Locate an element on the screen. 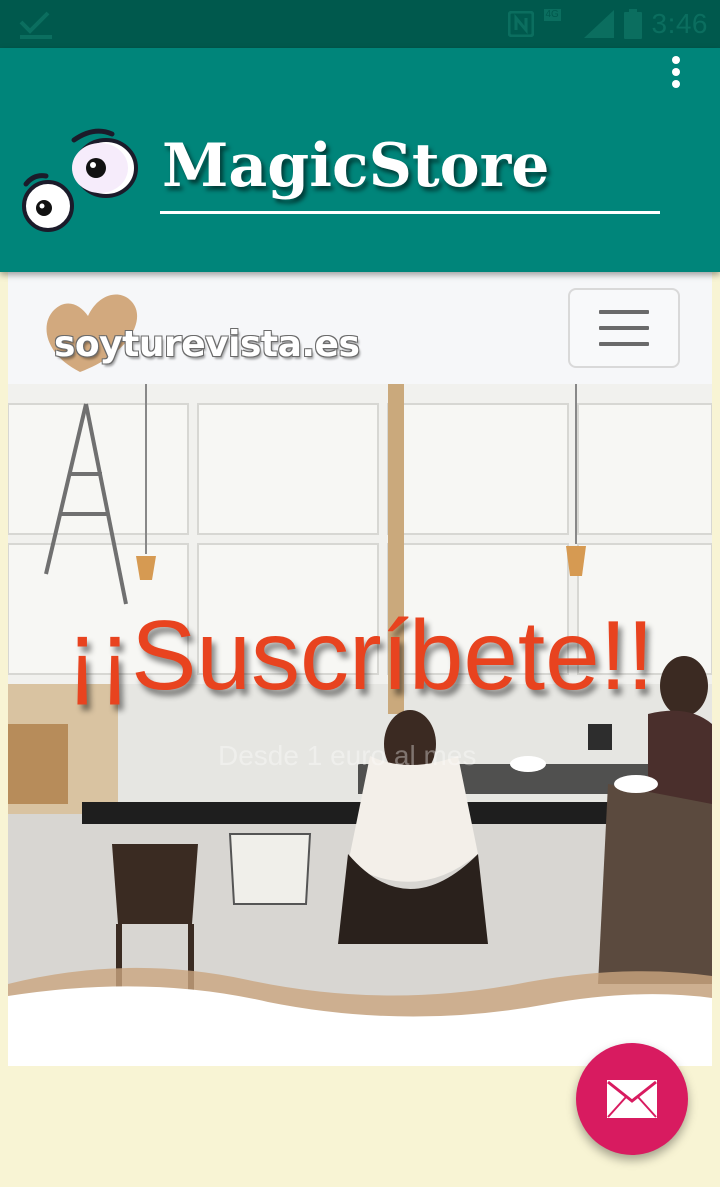 Image resolution: width=720 pixels, height=1187 pixels. status-icons: 4G 3:46 is located at coordinates (608, 24).